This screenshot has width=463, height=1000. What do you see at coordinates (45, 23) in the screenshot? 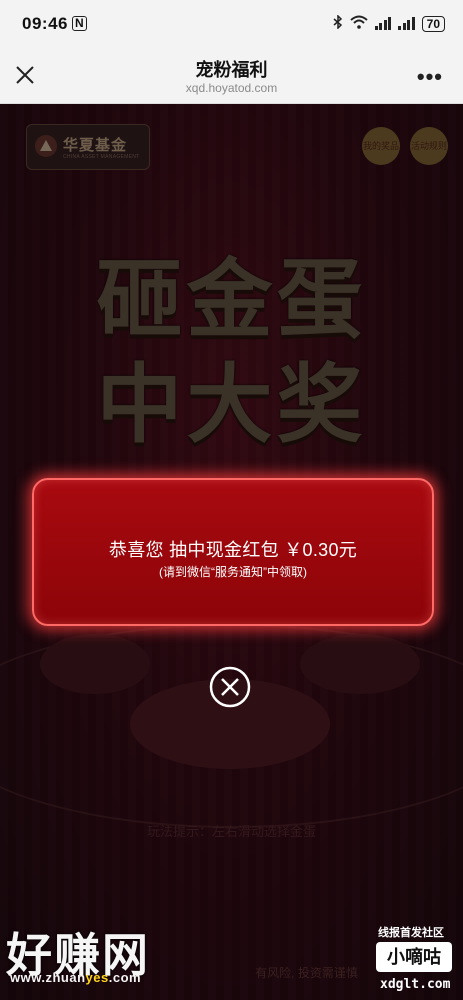
I see `status-time: 09:46` at bounding box center [45, 23].